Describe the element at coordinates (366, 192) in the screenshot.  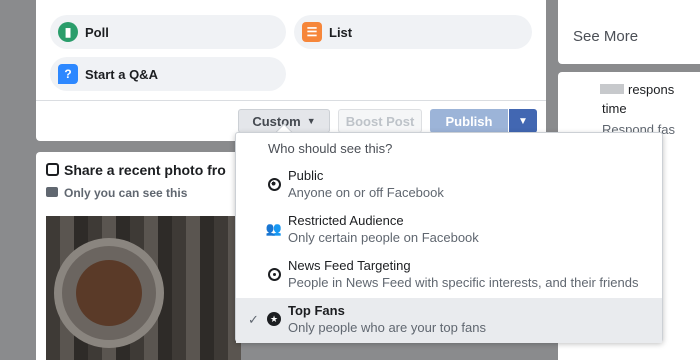
I see `option-description: Anyone on or off Facebook` at that location.